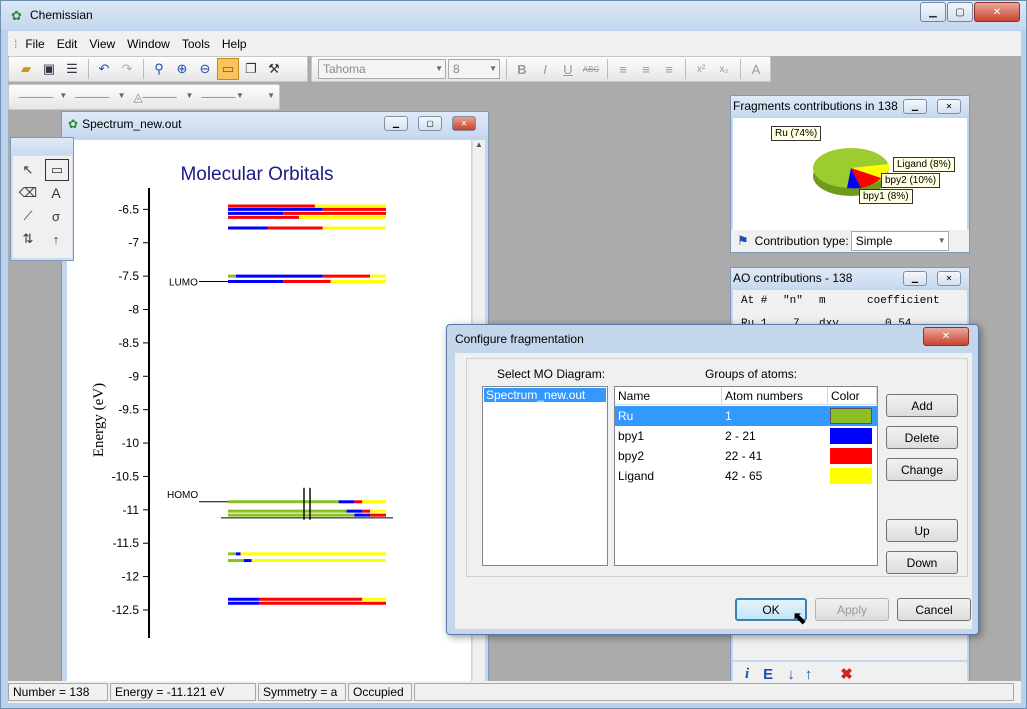  What do you see at coordinates (933, 12) in the screenshot?
I see `minimize-button: ▁` at bounding box center [933, 12].